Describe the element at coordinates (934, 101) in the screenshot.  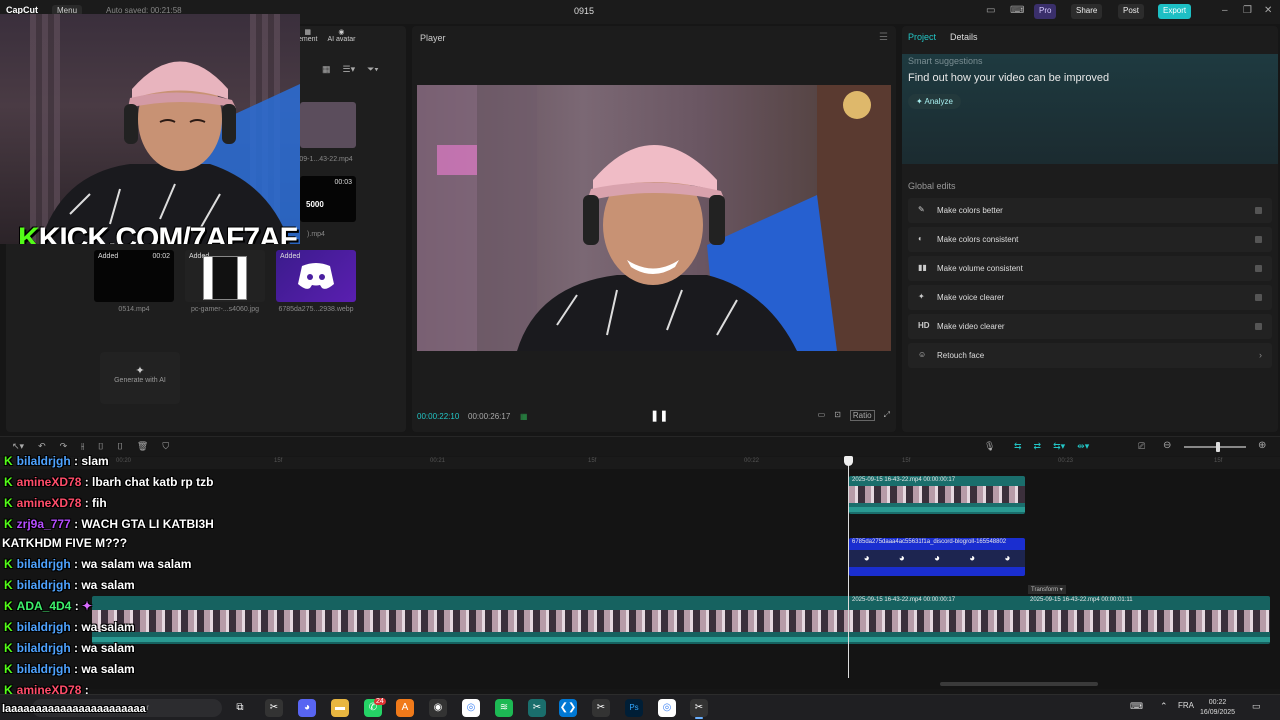
I see `analyze-button: ✦ Analyze` at that location.